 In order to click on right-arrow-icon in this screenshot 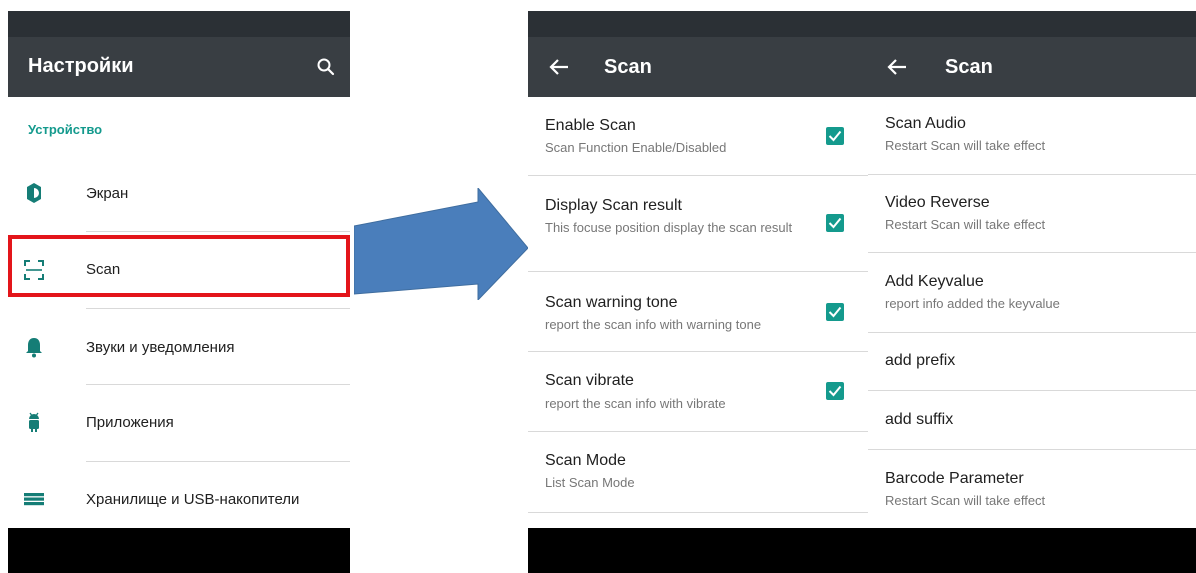, I will do `click(441, 244)`.